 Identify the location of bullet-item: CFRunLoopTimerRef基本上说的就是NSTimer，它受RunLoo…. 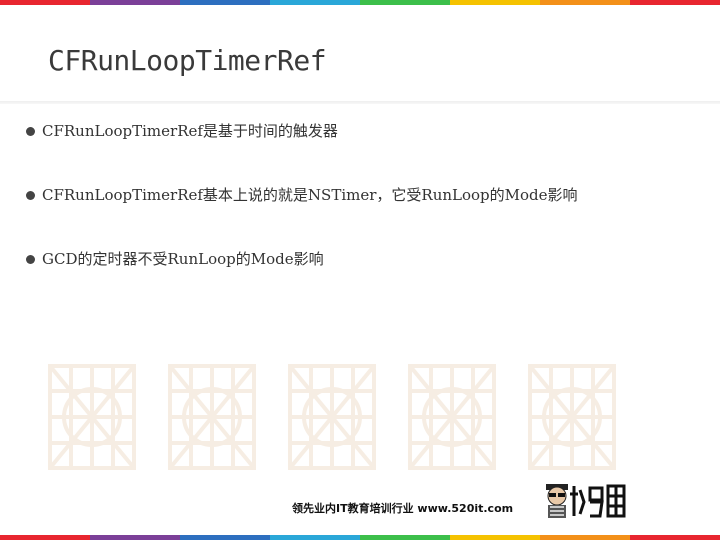
(301, 195).